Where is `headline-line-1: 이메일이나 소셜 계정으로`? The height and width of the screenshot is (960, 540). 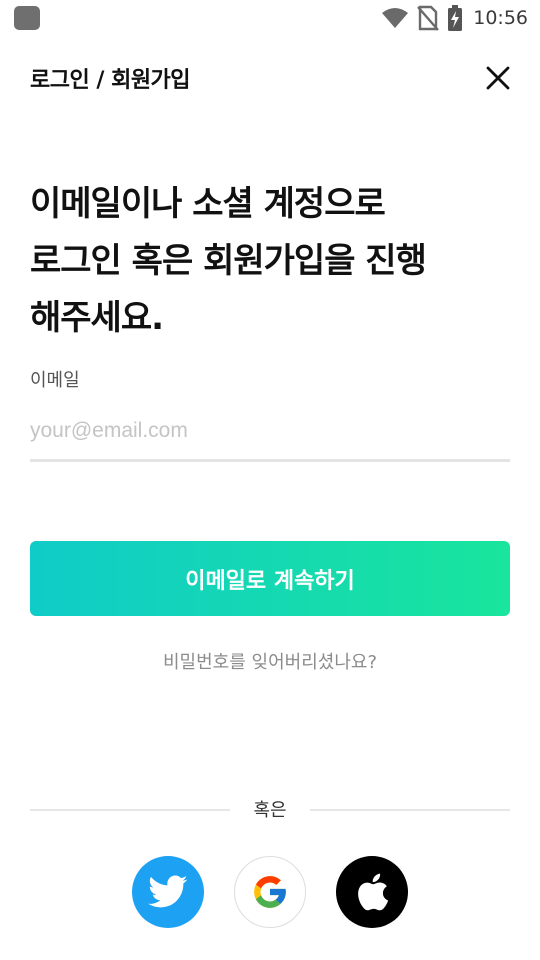 headline-line-1: 이메일이나 소셜 계정으로 is located at coordinates (208, 204).